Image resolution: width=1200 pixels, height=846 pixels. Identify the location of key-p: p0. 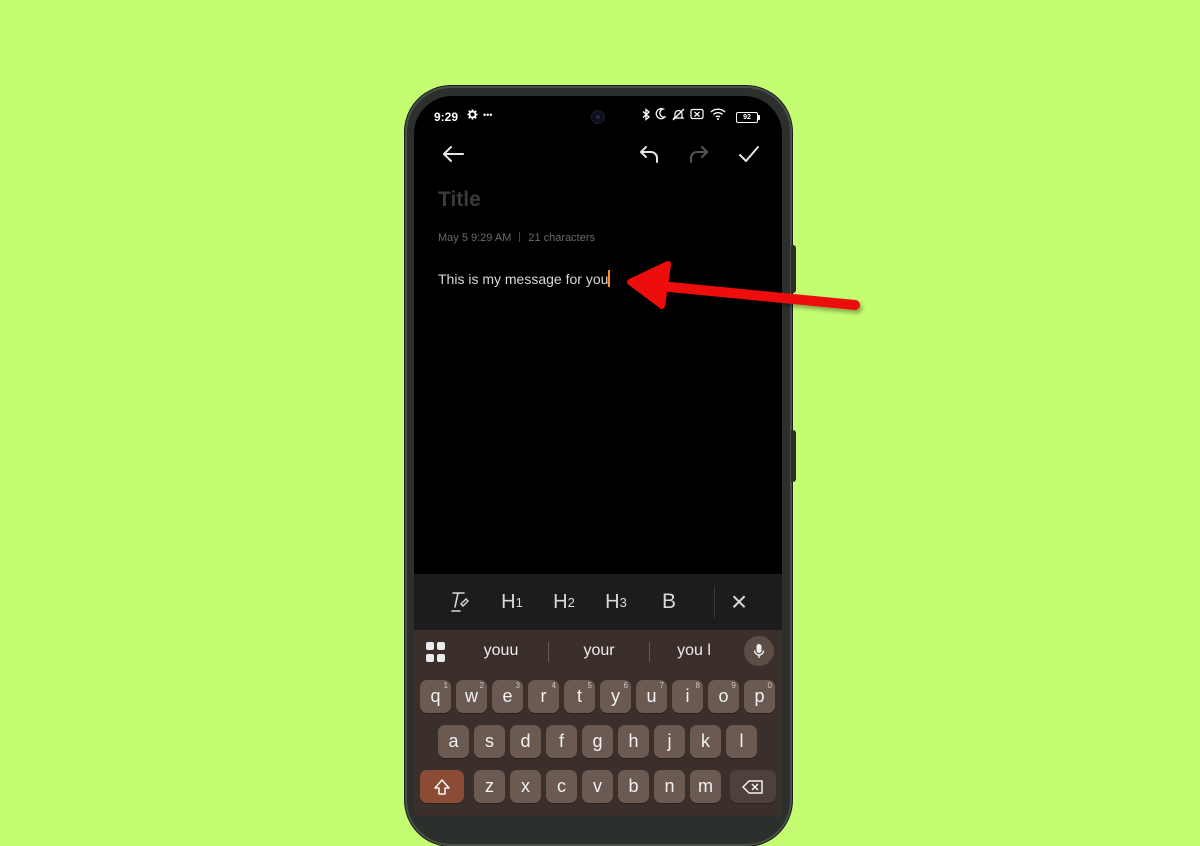
(759, 696).